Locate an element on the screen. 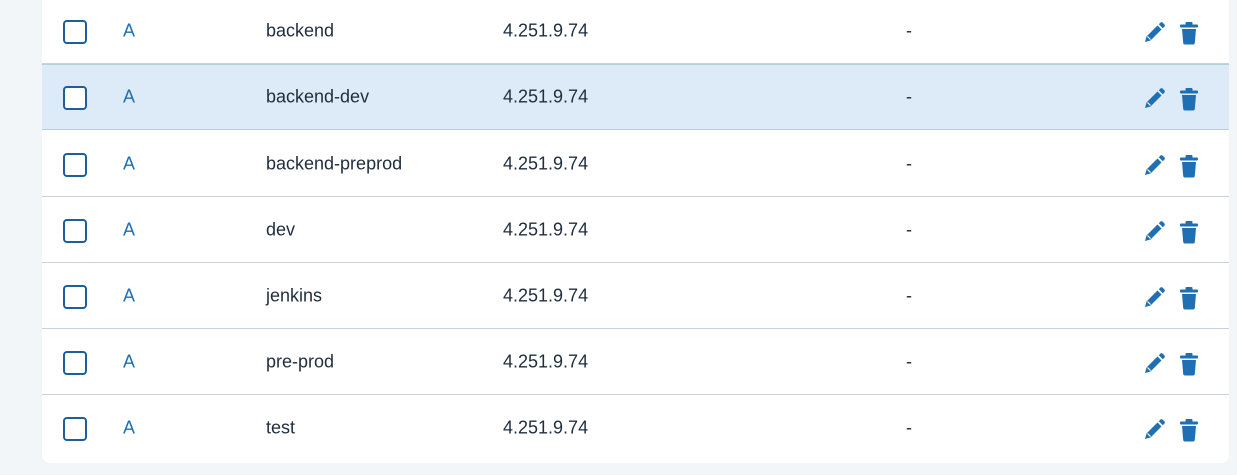  table-row: A backend 4.251.9.74 - is located at coordinates (635, 32).